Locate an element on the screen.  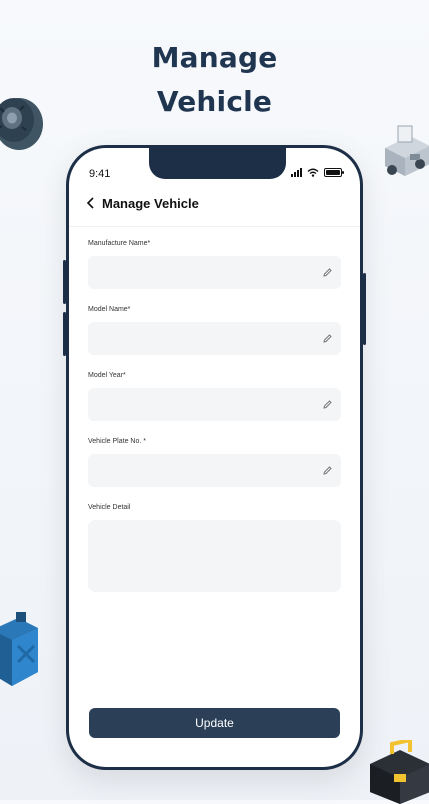
model-year-field: Model Year* is located at coordinates (214, 396).